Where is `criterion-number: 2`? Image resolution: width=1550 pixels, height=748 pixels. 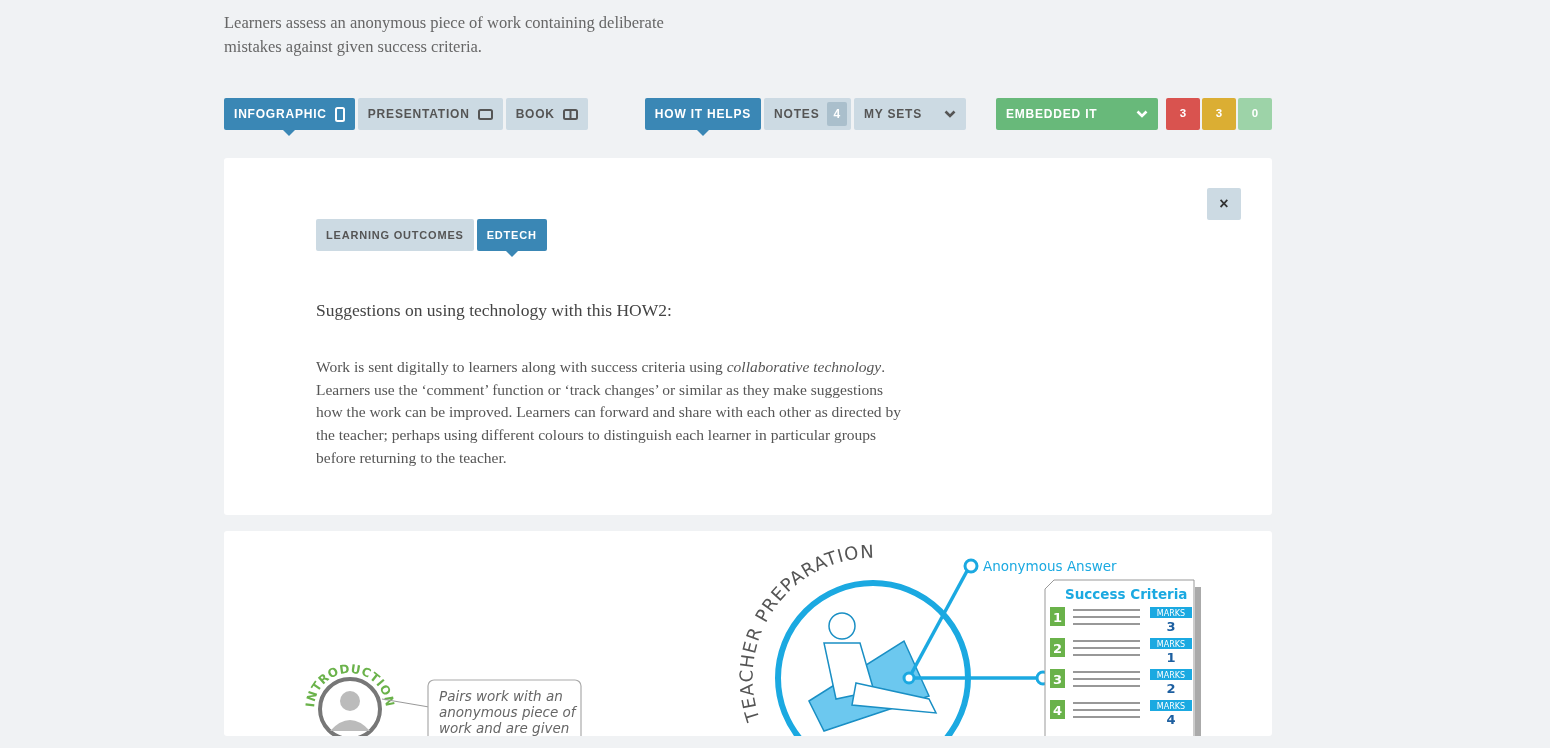
criterion-number: 2 is located at coordinates (1057, 648).